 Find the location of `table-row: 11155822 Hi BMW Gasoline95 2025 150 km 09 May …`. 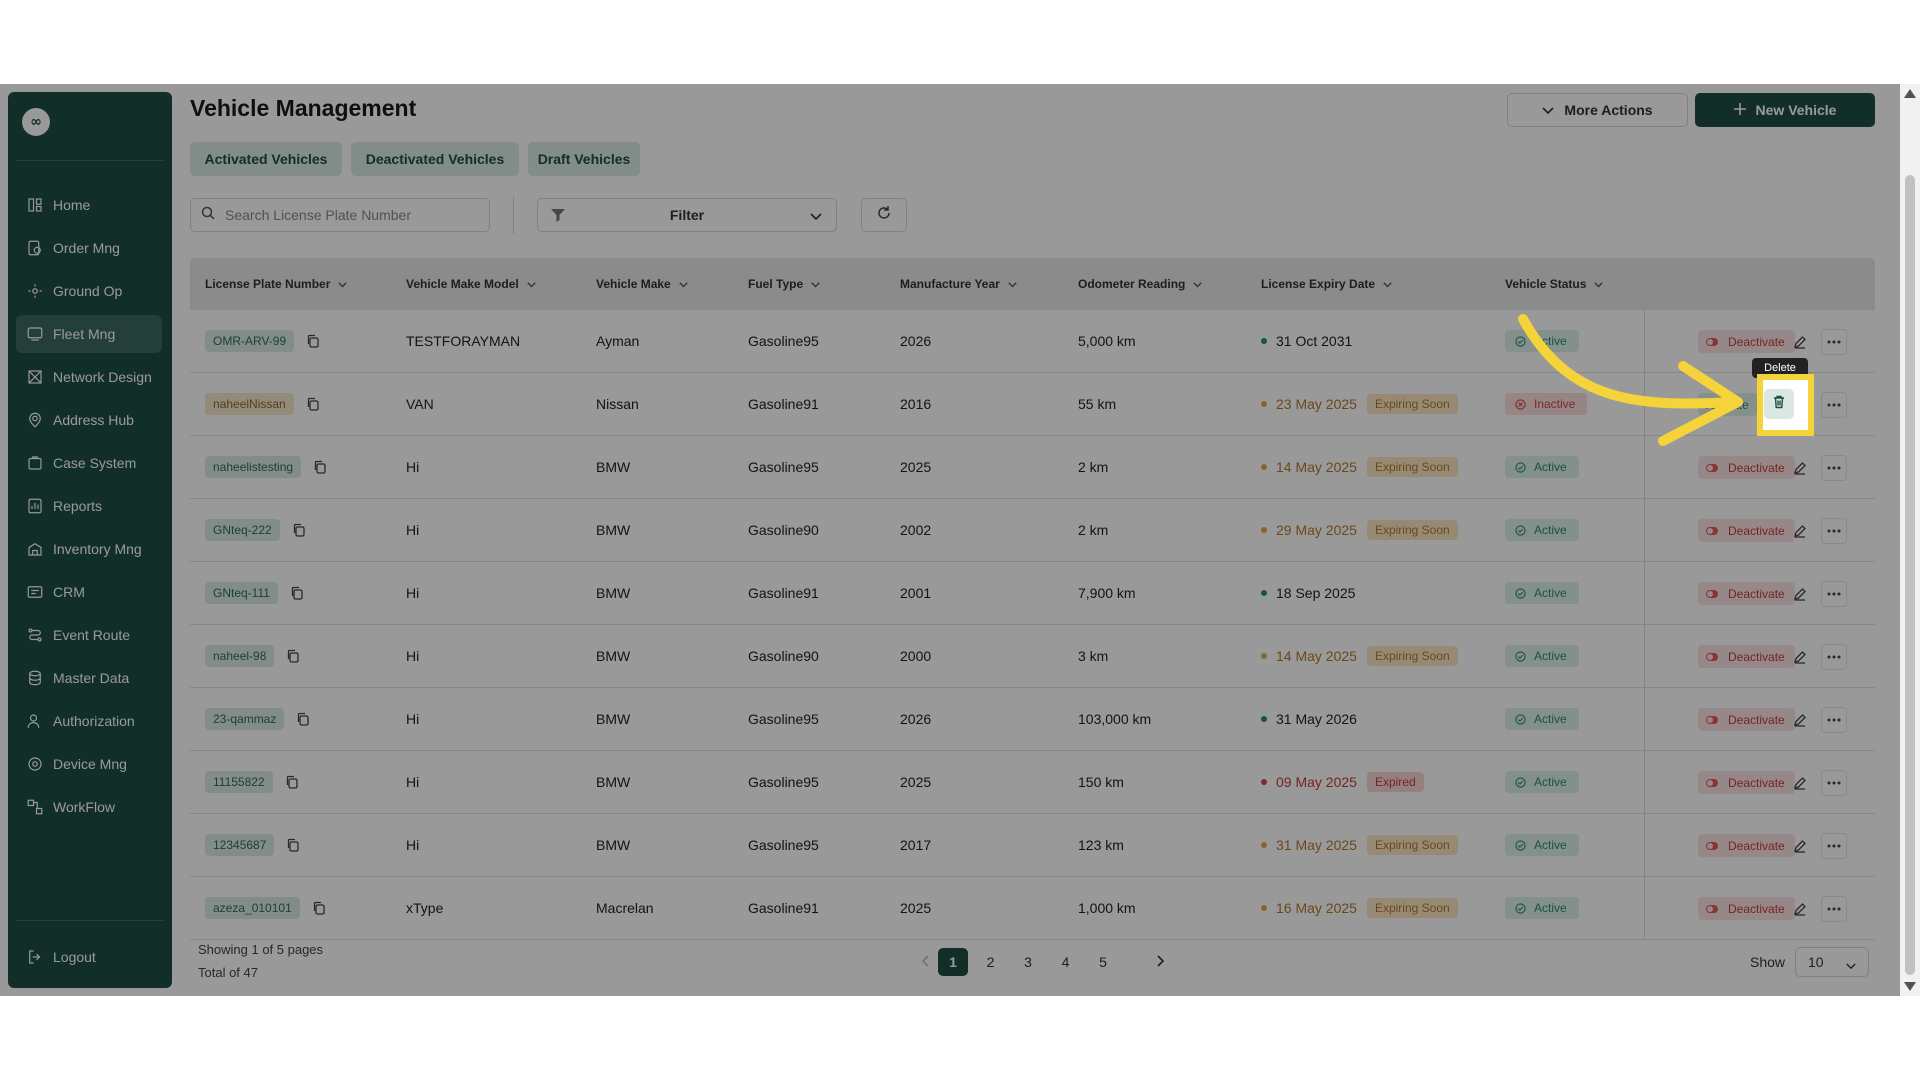

table-row: 11155822 Hi BMW Gasoline95 2025 150 km 09 May … is located at coordinates (1032, 782).